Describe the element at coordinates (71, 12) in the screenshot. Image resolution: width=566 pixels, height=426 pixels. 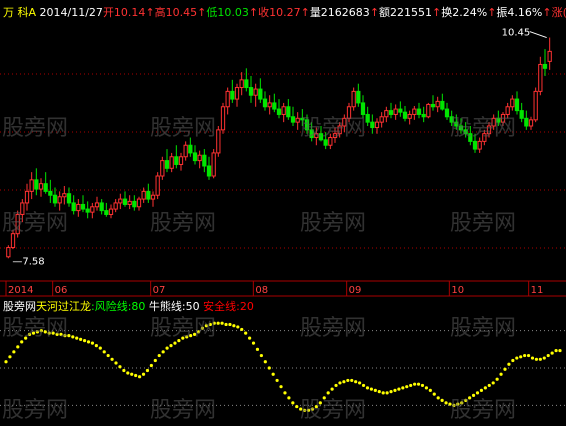
I see `header-item: 2014/11/27` at that location.